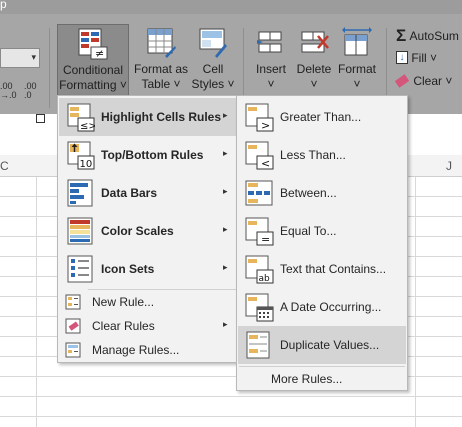  I want to click on menu-item-label: Data Bars, so click(129, 193).